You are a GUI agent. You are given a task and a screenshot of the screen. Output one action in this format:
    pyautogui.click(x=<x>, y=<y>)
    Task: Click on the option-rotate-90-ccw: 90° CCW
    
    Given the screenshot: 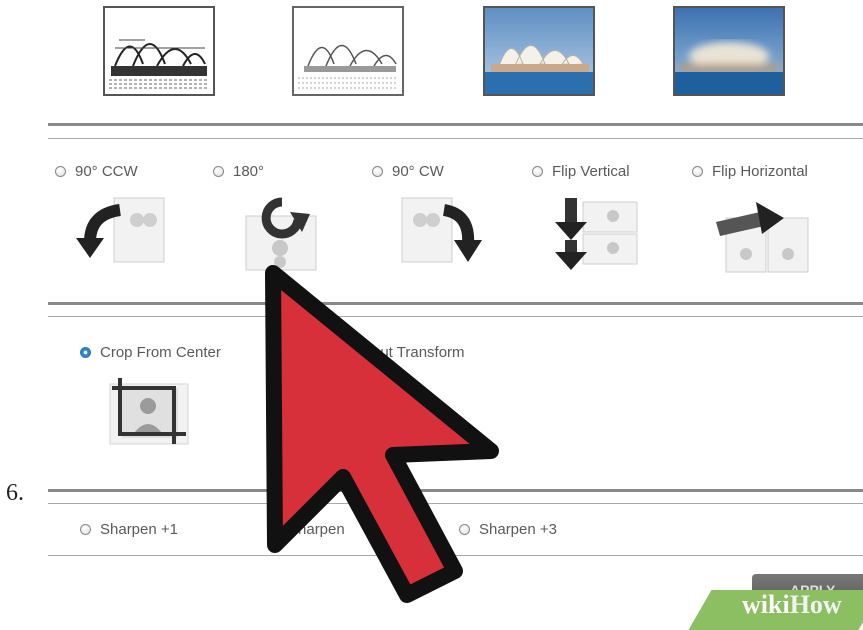 What is the action you would take?
    pyautogui.click(x=96, y=171)
    